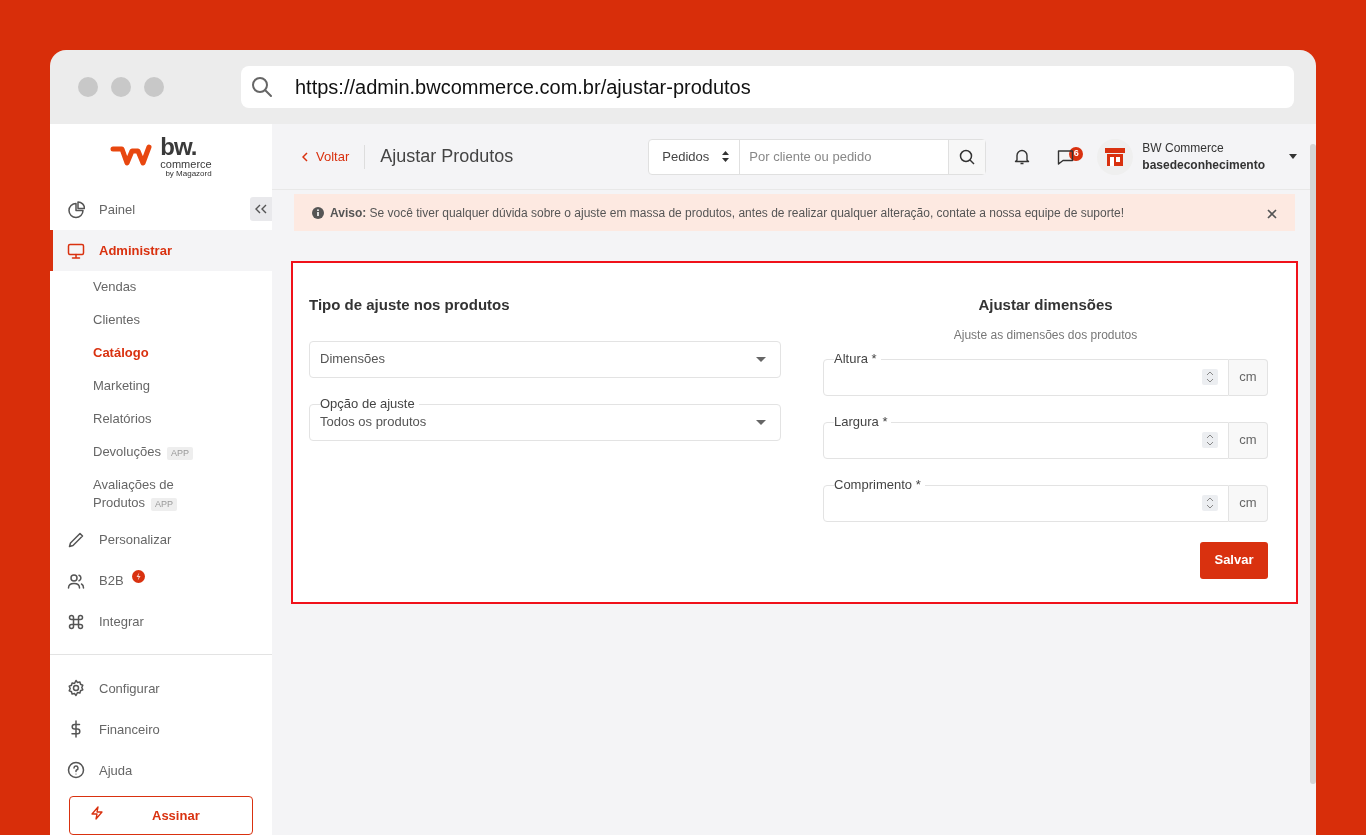 The width and height of the screenshot is (1366, 835). Describe the element at coordinates (305, 156) in the screenshot. I see `chevron-left-icon` at that location.